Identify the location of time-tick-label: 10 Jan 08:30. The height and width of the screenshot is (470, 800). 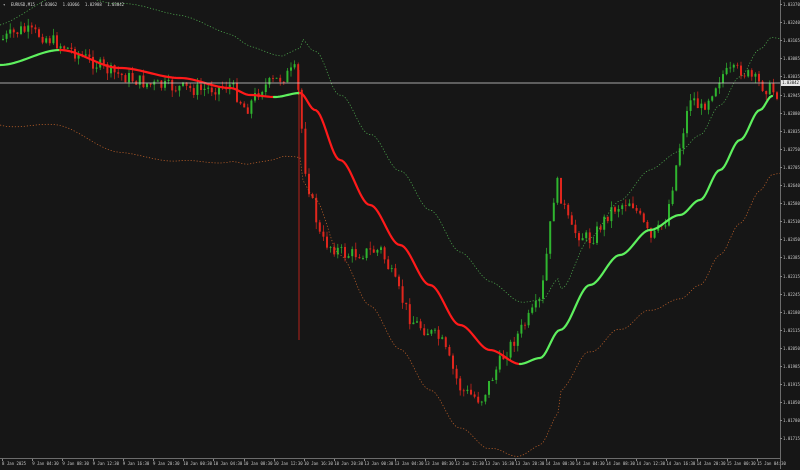
(258, 462).